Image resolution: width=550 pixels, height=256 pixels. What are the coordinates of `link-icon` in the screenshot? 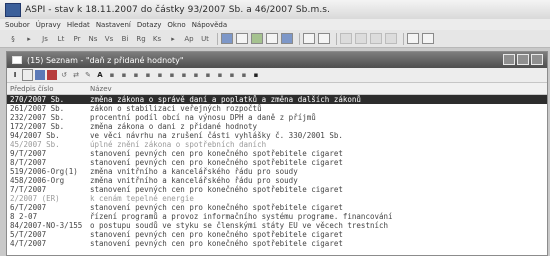 It's located at (287, 38).